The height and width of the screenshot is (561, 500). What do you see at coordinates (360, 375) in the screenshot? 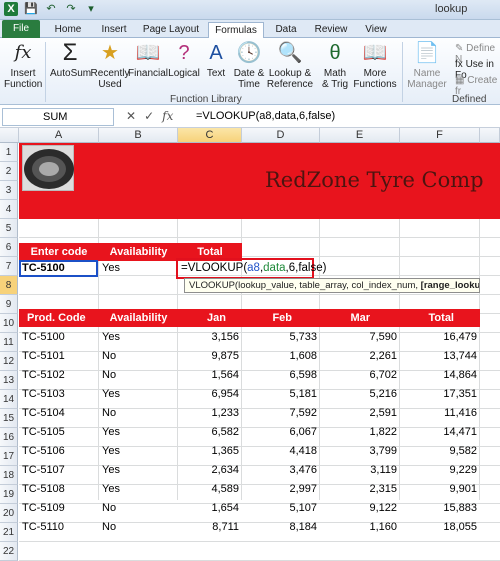
I see `table-cell-mar: 6,702` at bounding box center [360, 375].